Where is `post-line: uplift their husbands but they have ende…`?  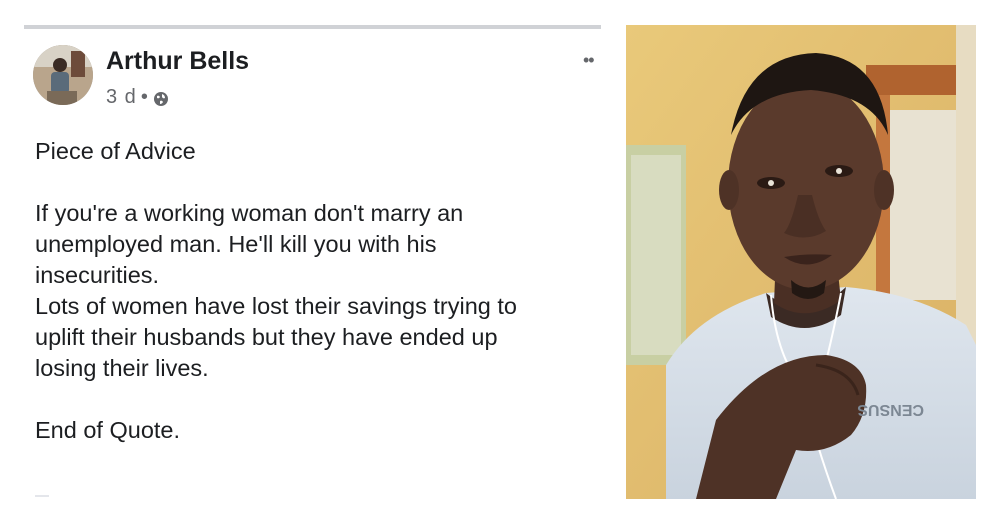 post-line: uplift their husbands but they have ende… is located at coordinates (266, 337).